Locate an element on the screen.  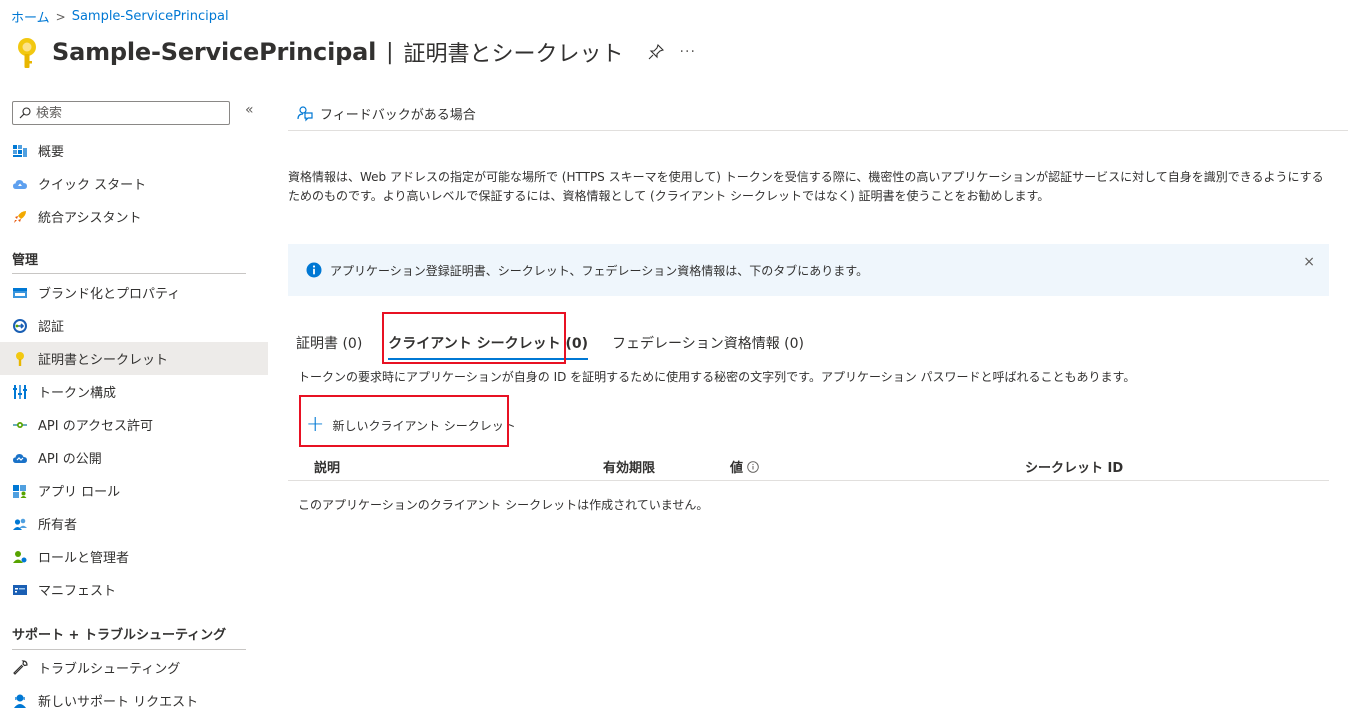
sidebar-item-api-permissions: API のアクセス許可 is located at coordinates (134, 424).